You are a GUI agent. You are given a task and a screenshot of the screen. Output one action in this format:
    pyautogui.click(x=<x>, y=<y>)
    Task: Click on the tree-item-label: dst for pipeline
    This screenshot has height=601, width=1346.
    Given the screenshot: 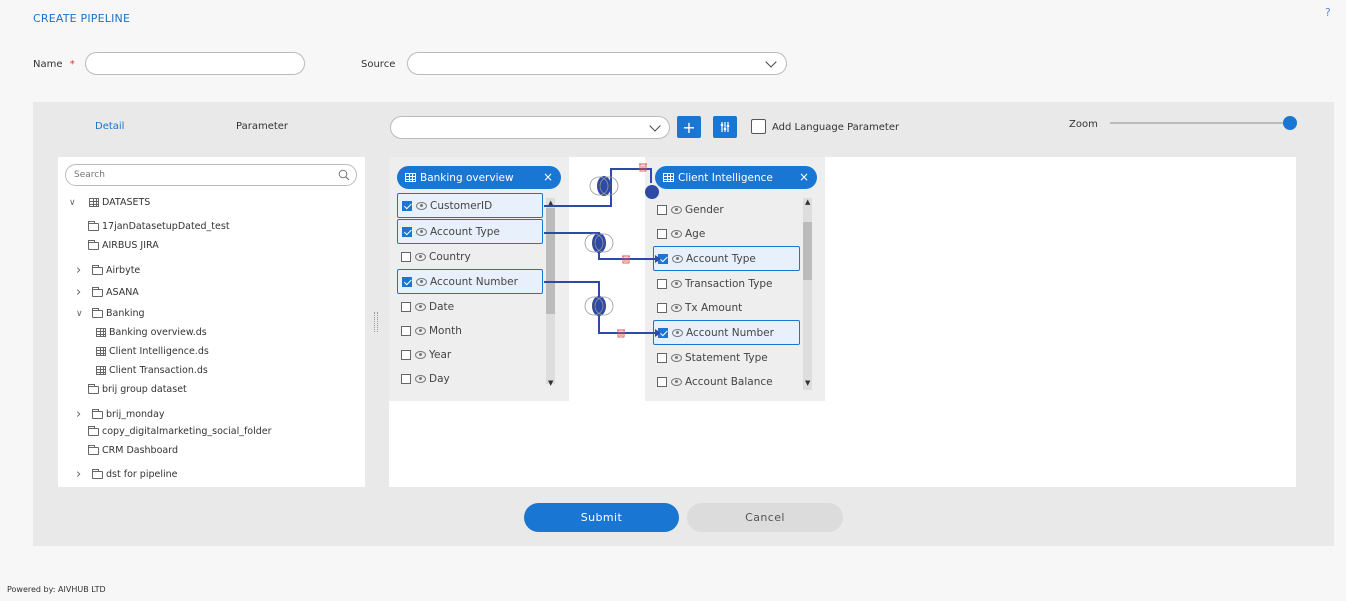 What is the action you would take?
    pyautogui.click(x=142, y=474)
    